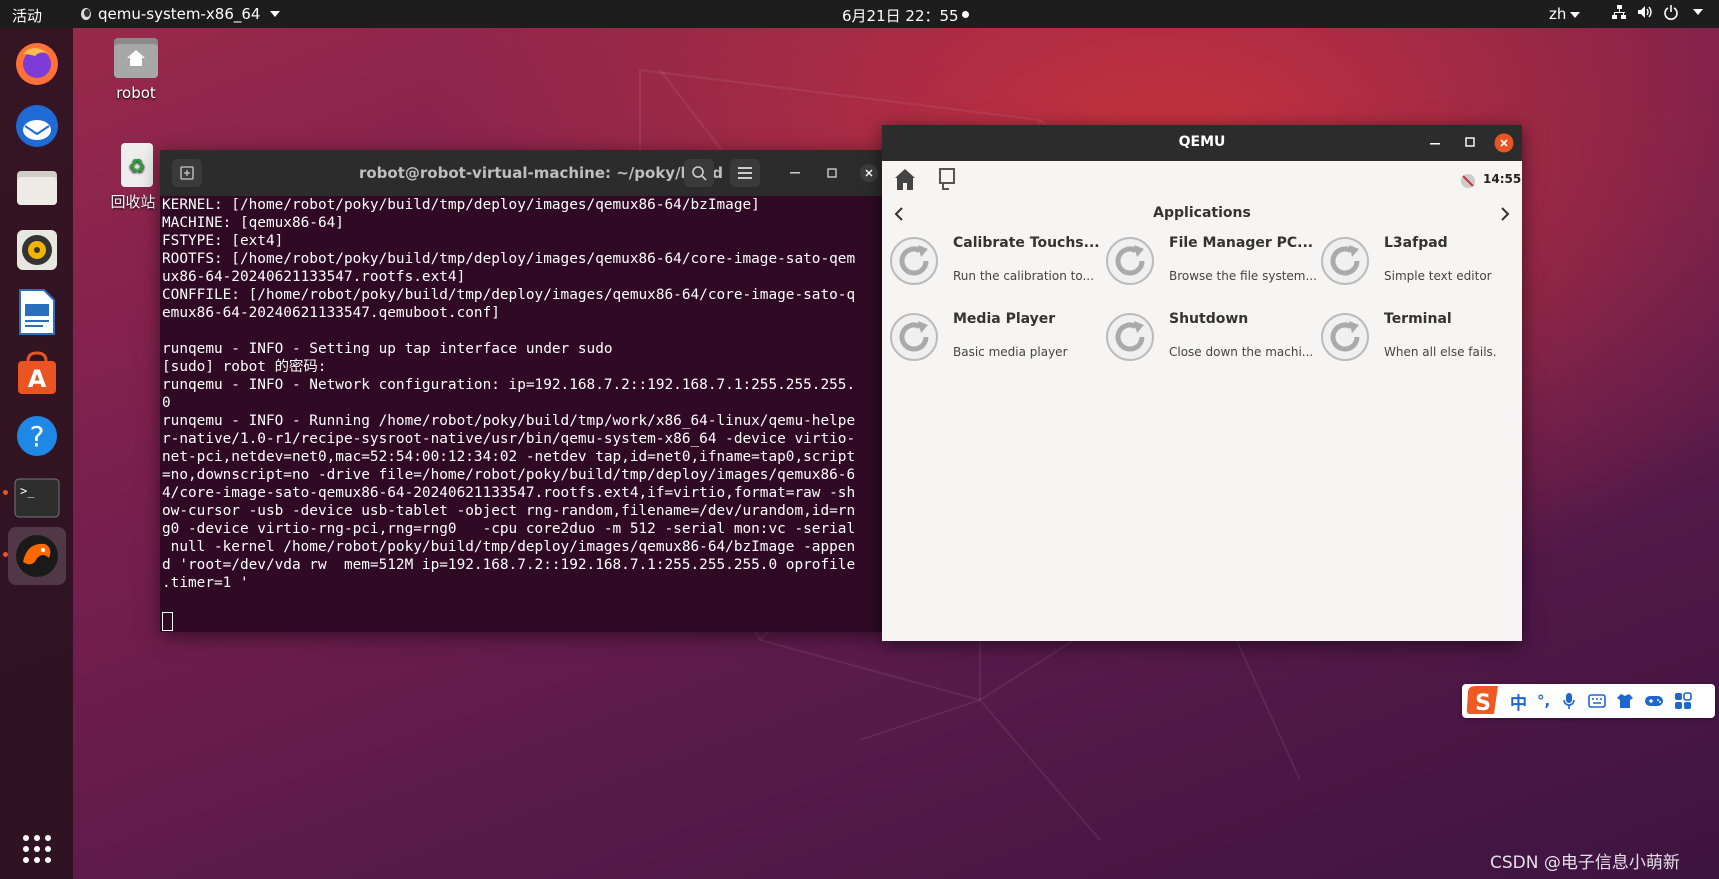  I want to click on ime-mode: 中, so click(1518, 701).